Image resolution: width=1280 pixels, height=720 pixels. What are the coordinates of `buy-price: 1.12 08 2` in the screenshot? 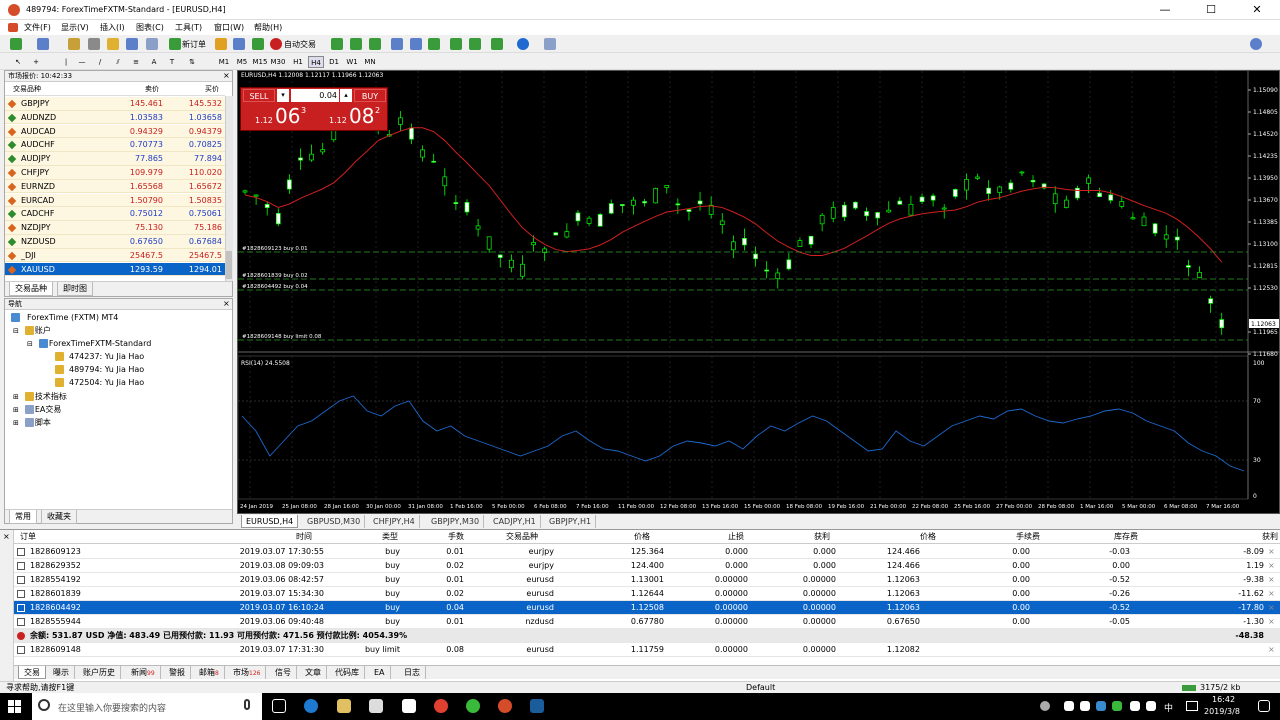 It's located at (352, 117).